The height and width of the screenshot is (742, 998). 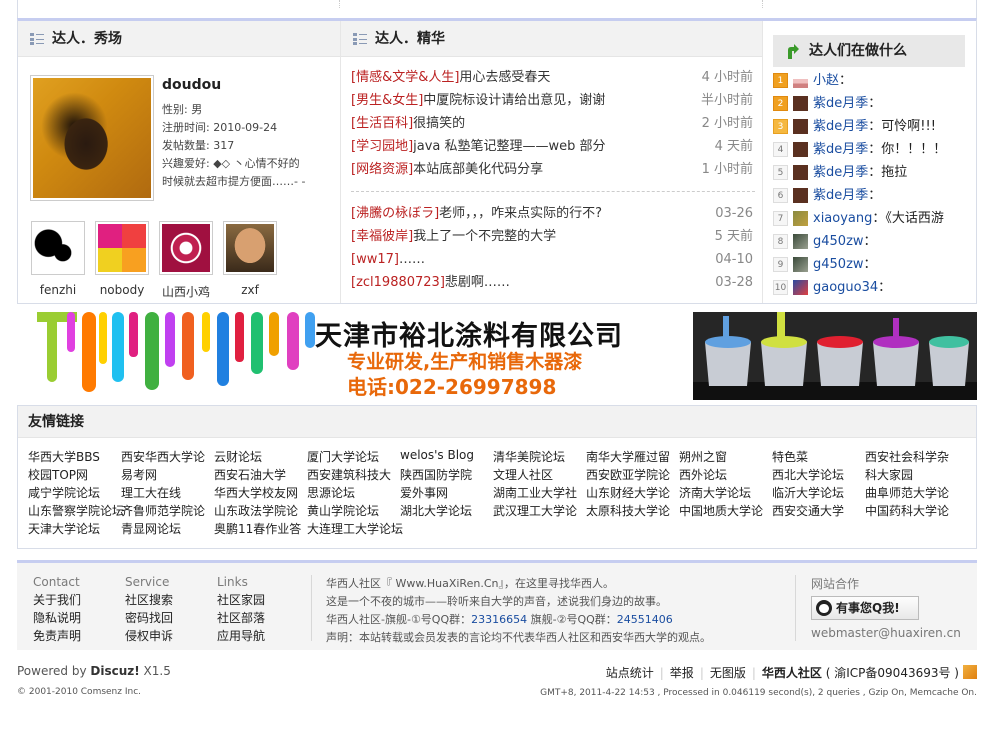 What do you see at coordinates (808, 492) in the screenshot?
I see `friend-link: 临沂大学论坛` at bounding box center [808, 492].